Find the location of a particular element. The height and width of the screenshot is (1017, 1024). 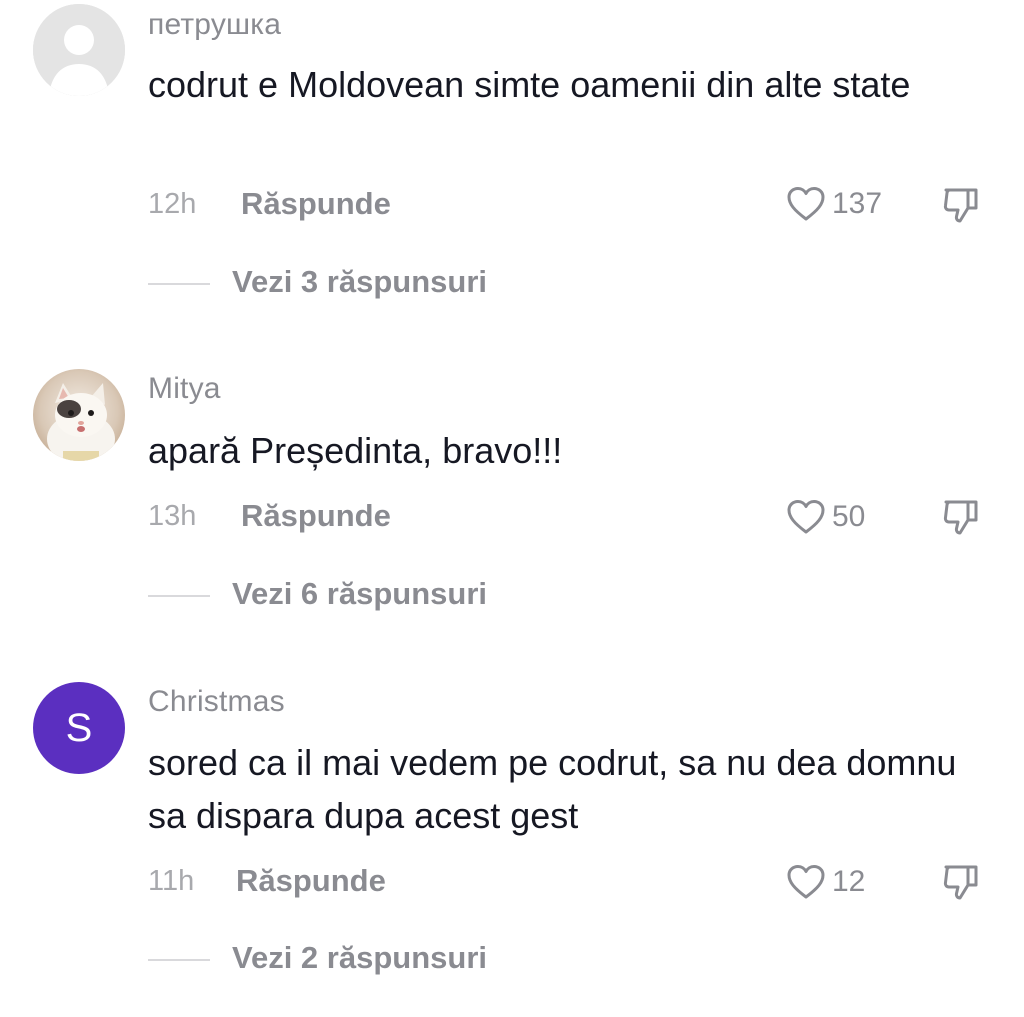

comment-username: Christmas is located at coordinates (216, 702).